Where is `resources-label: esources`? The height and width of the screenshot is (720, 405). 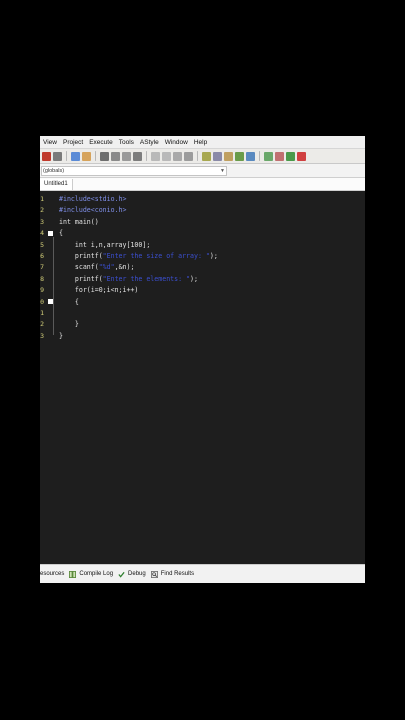
resources-label: esources is located at coordinates (52, 574).